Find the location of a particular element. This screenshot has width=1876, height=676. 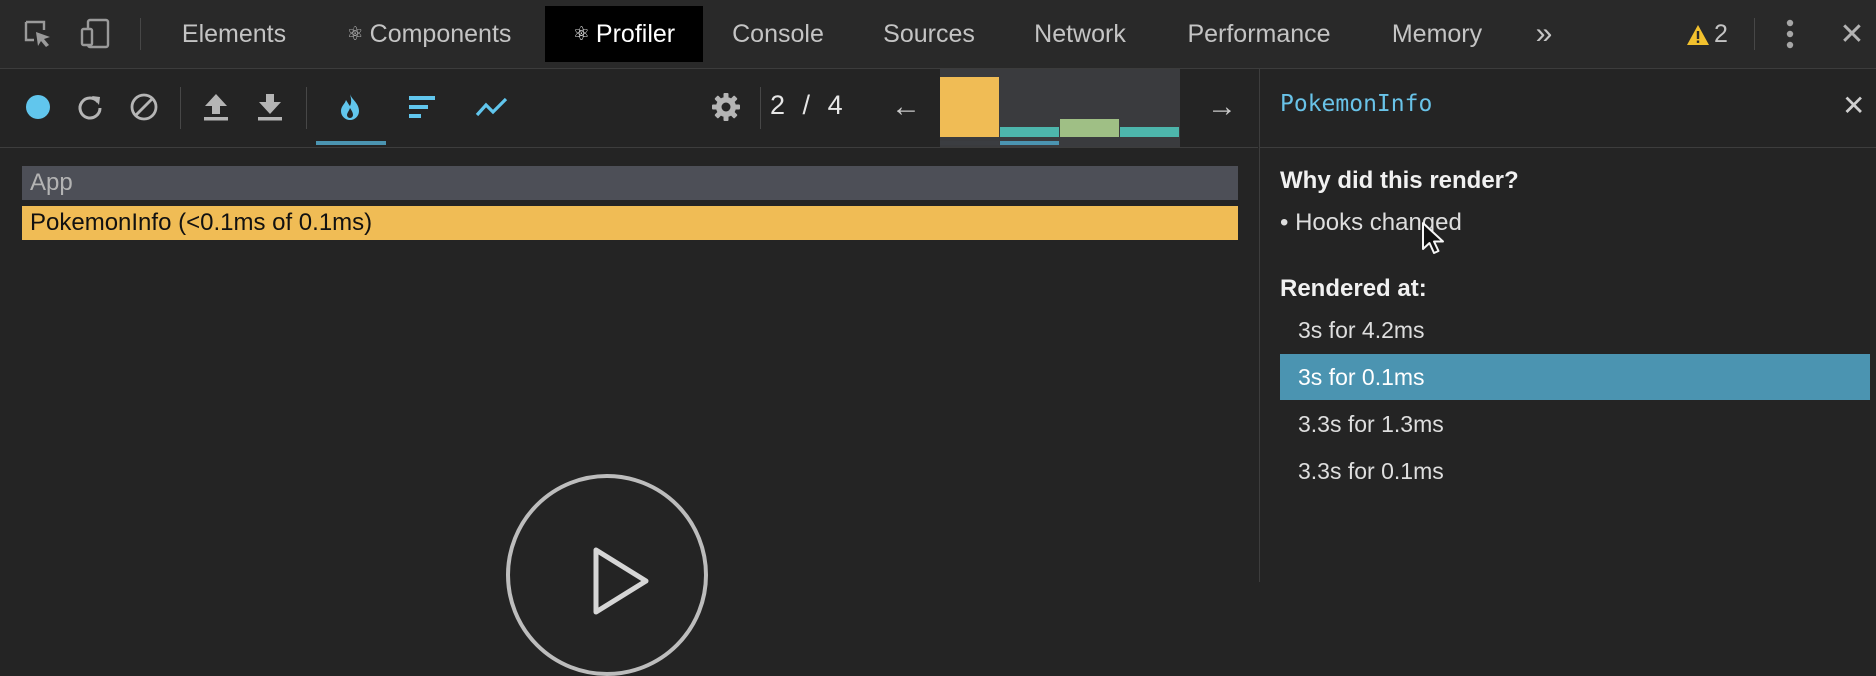

commit-hover-marker is located at coordinates (1029, 143).